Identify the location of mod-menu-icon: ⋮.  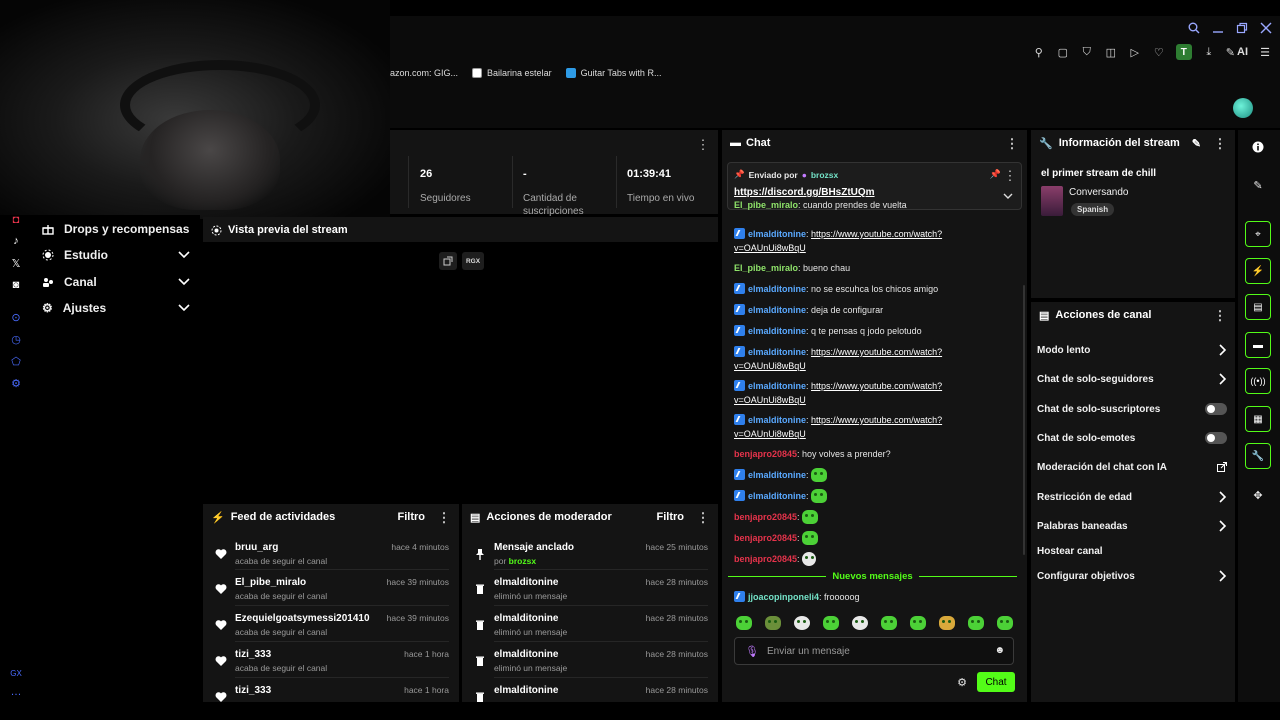
(703, 517).